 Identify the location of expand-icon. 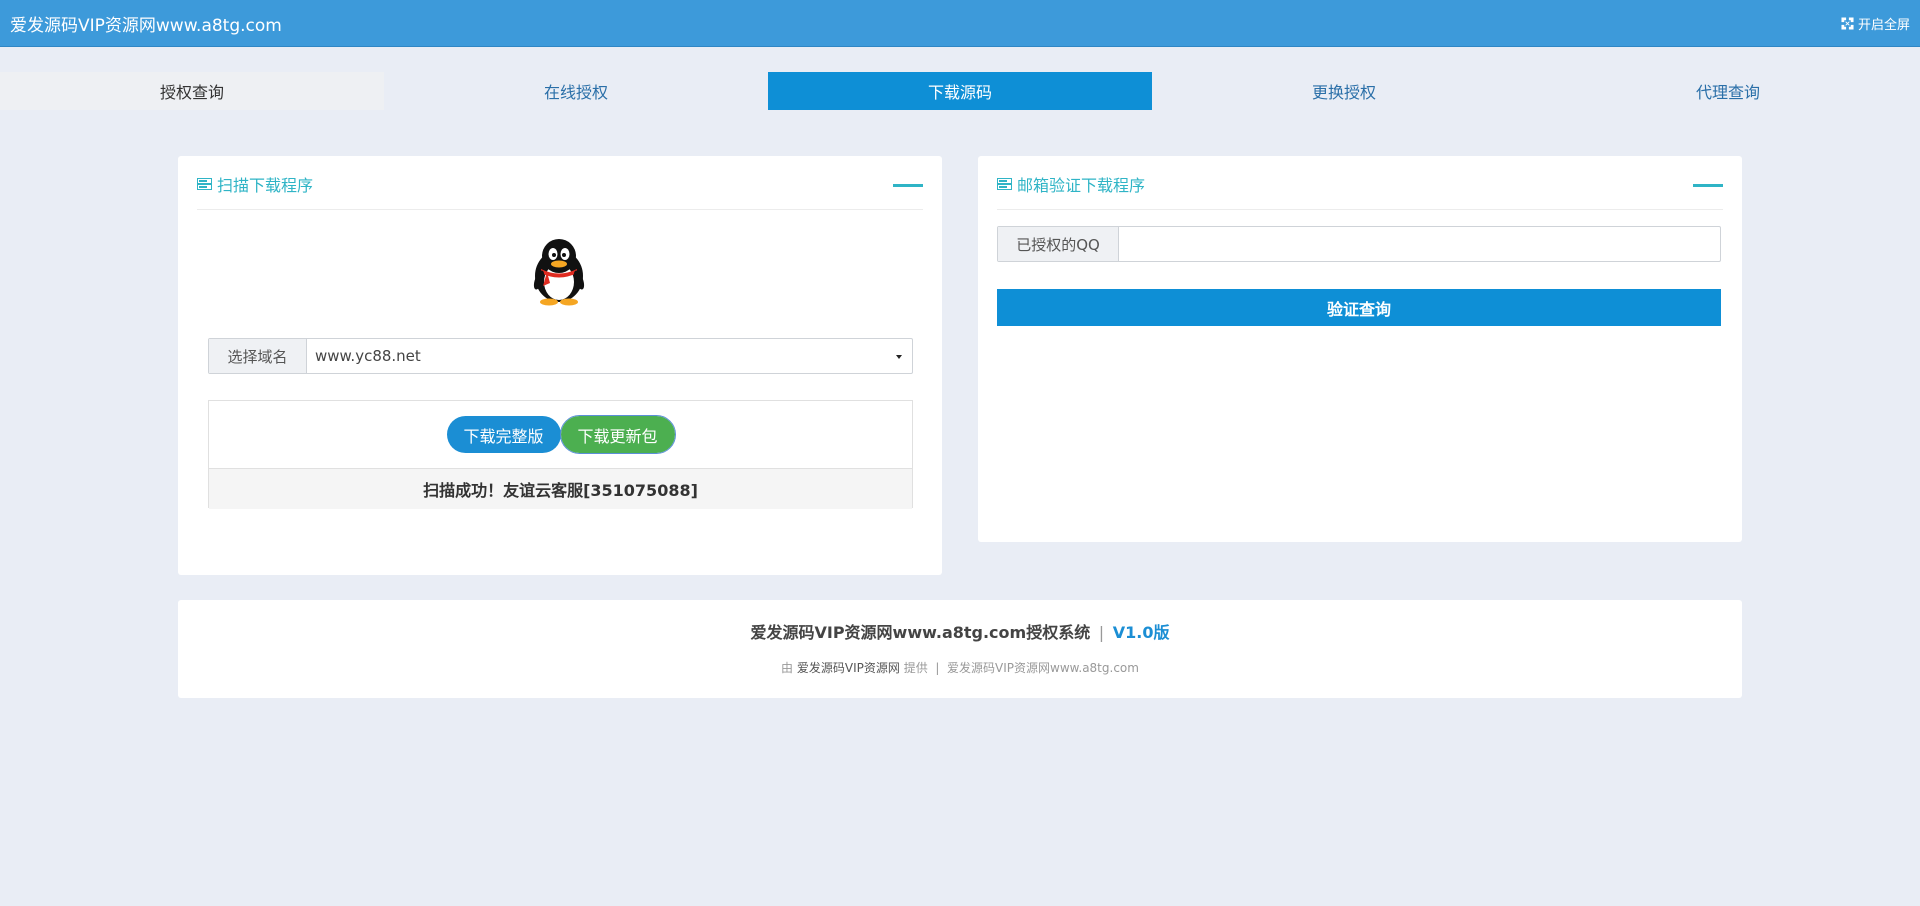
(1847, 23).